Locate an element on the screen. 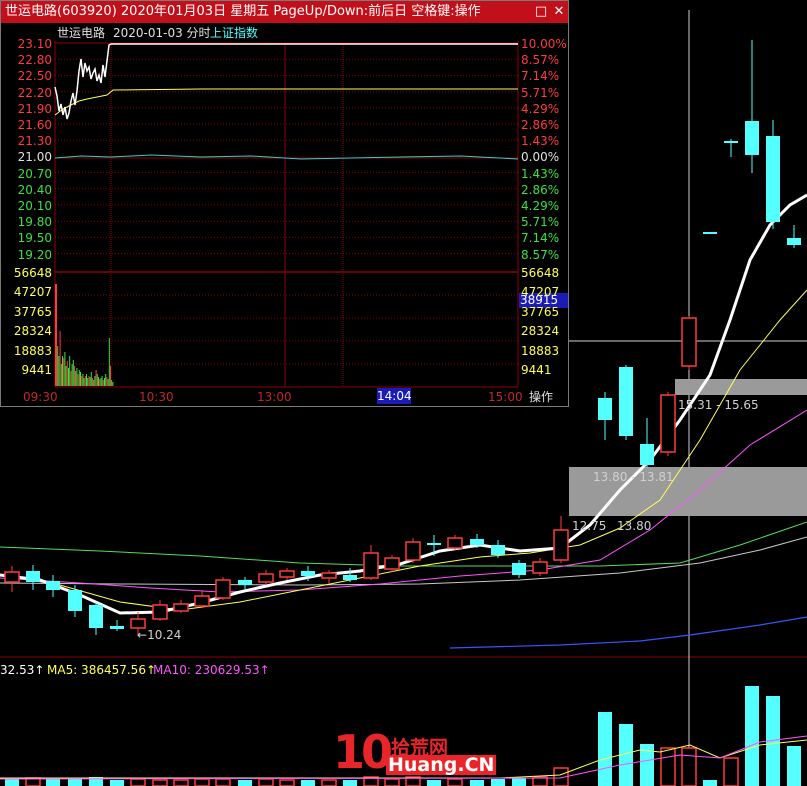  ma5-label: MA5: 386457.56↑ is located at coordinates (102, 670).